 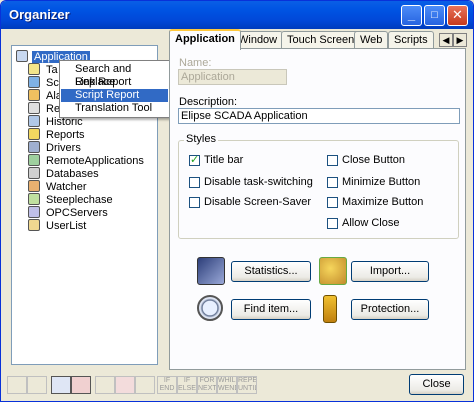 What do you see at coordinates (371, 223) in the screenshot?
I see `allow-close-label: Allow Close` at bounding box center [371, 223].